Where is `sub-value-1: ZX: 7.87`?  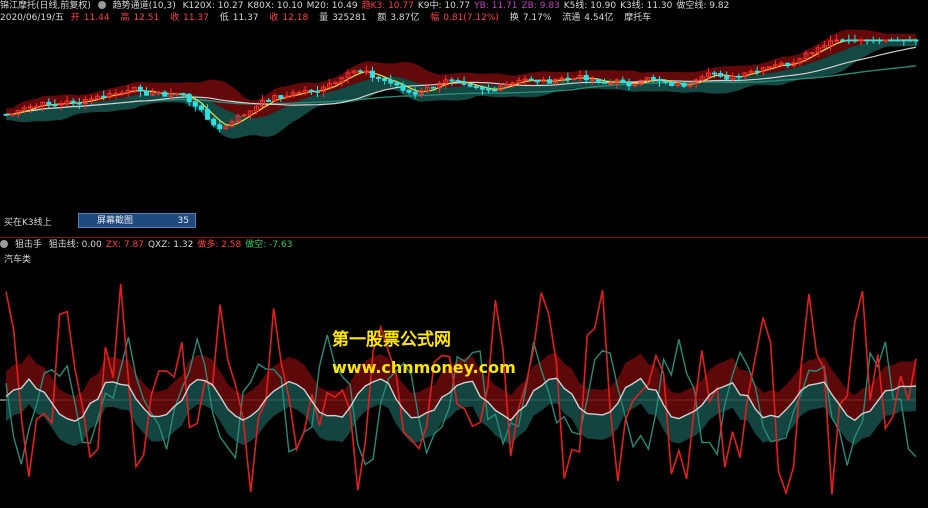 sub-value-1: ZX: 7.87 is located at coordinates (124, 245).